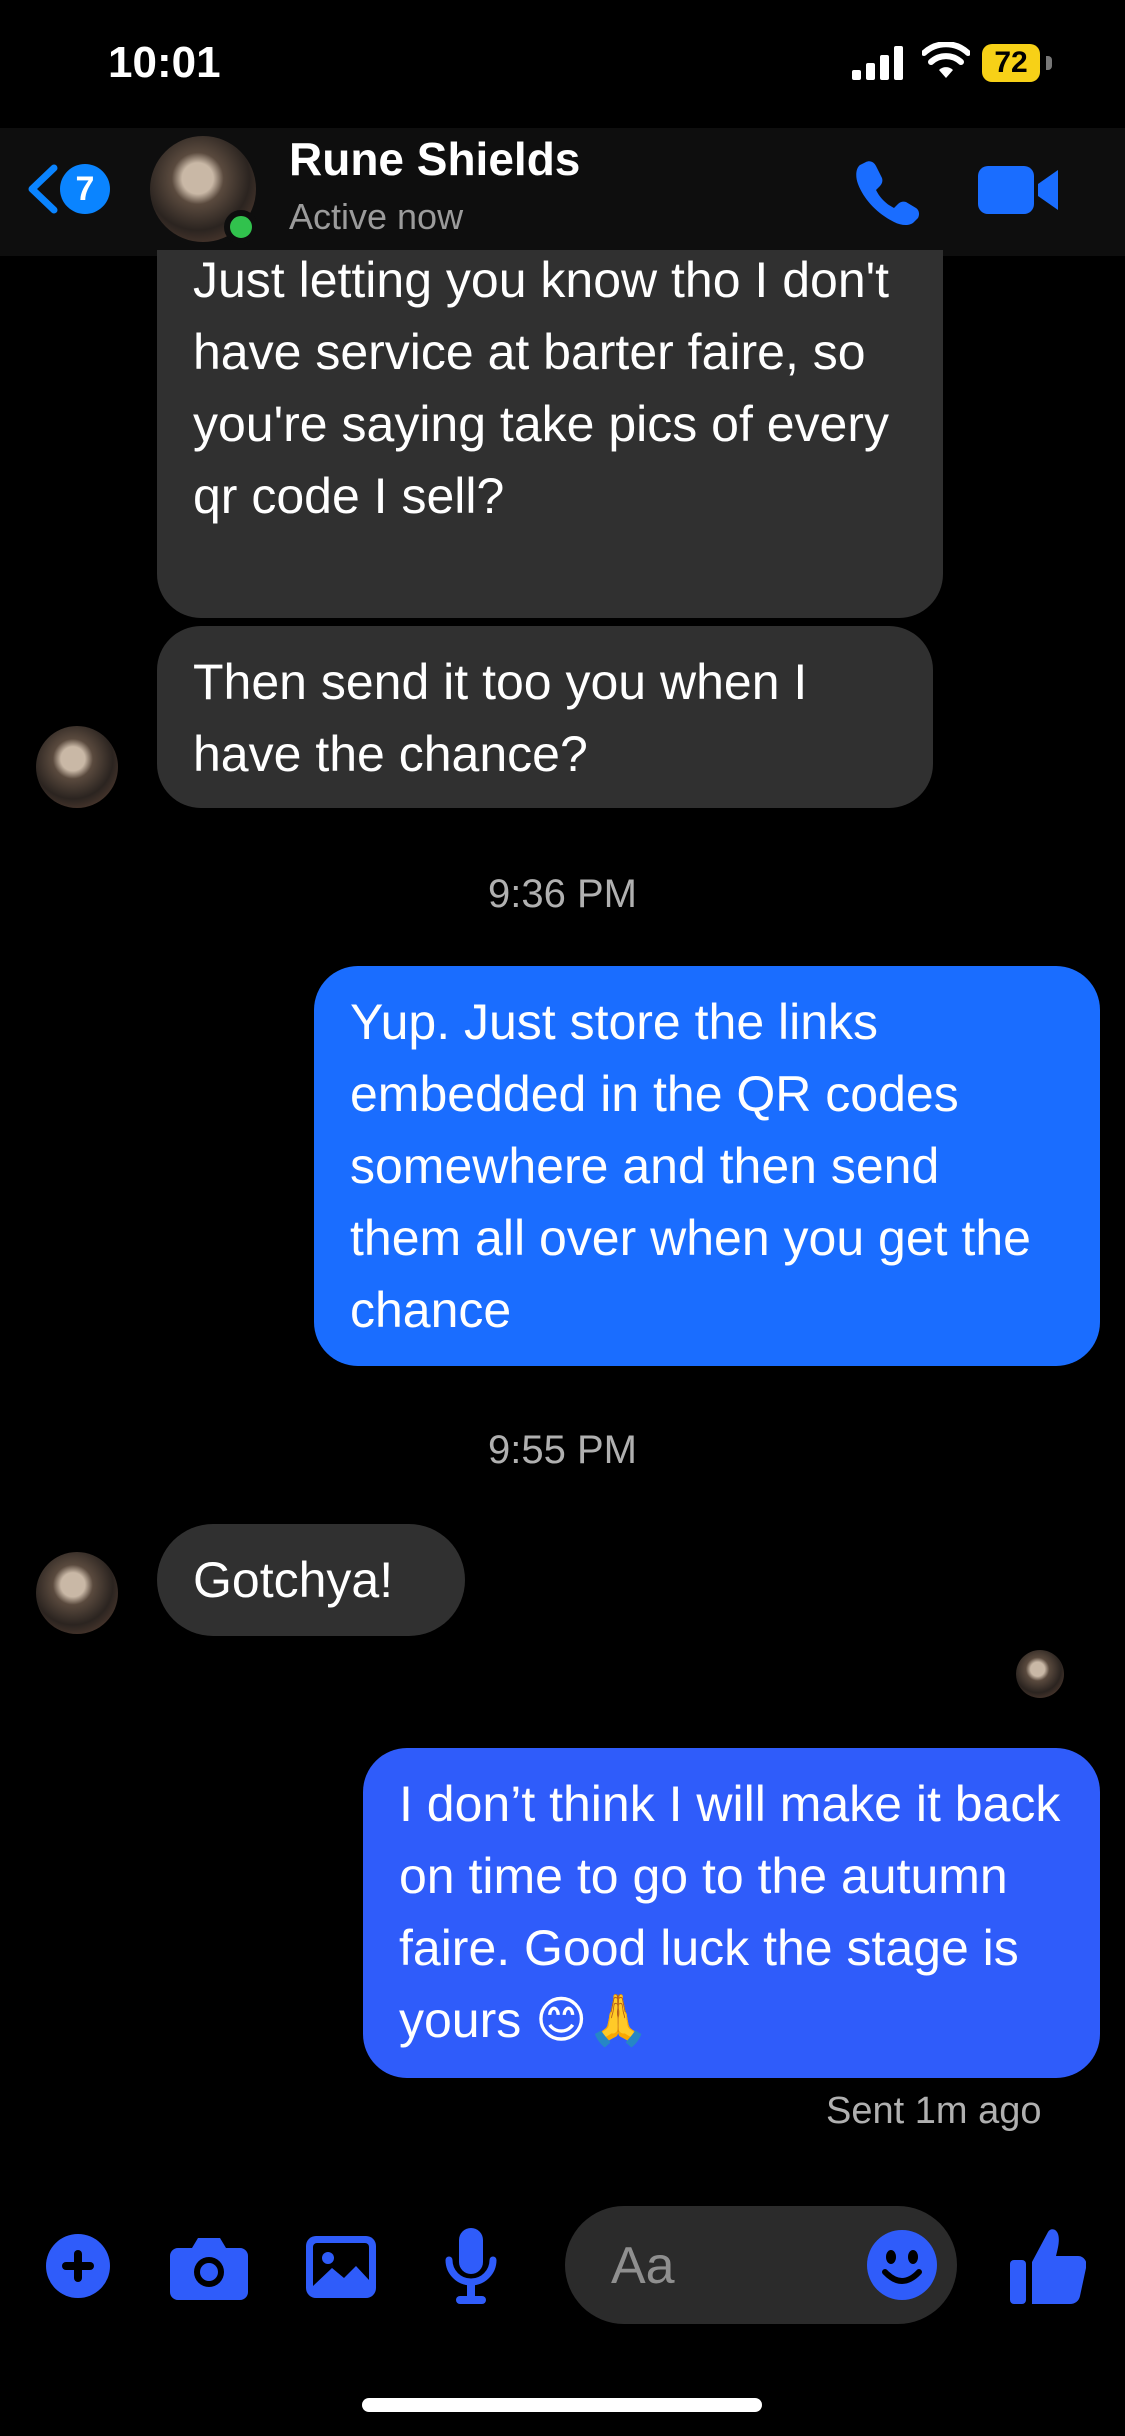 The width and height of the screenshot is (1125, 2436). I want to click on message-composer, so click(761, 2266).